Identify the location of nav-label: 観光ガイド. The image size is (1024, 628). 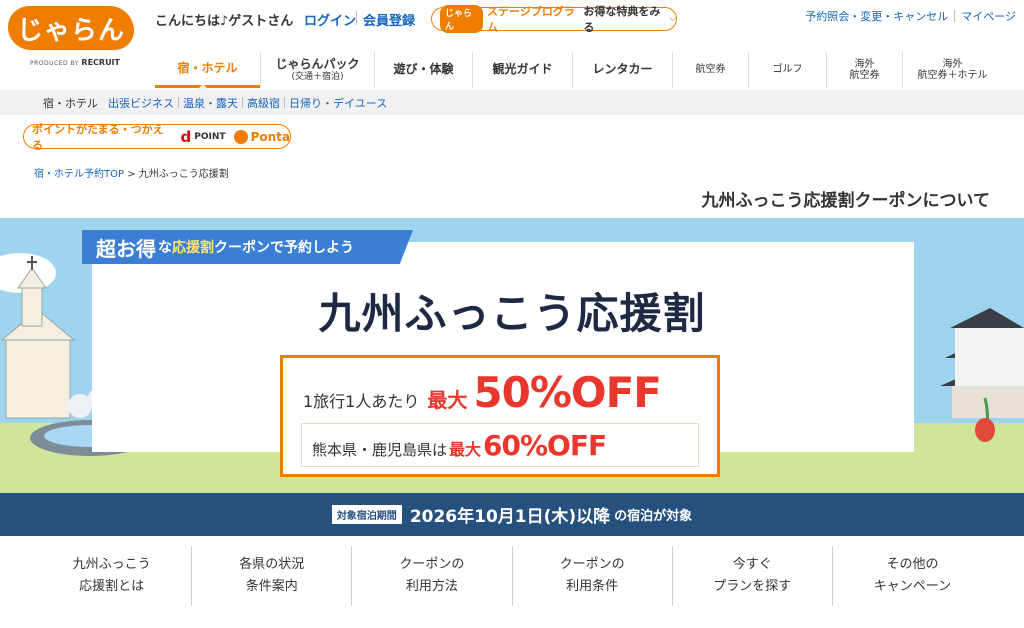
(522, 69).